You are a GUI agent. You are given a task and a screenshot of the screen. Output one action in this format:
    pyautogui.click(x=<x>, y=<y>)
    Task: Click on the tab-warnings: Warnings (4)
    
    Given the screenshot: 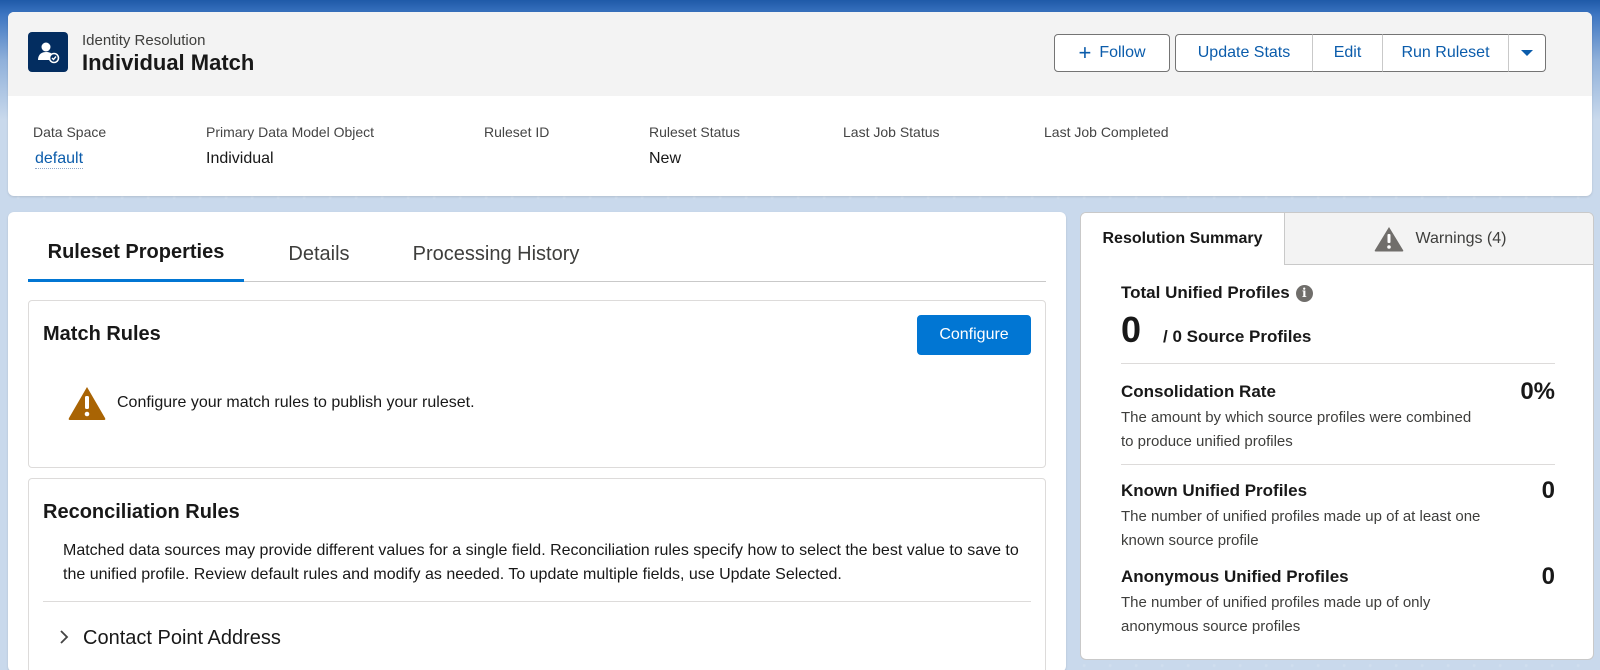 What is the action you would take?
    pyautogui.click(x=1439, y=239)
    